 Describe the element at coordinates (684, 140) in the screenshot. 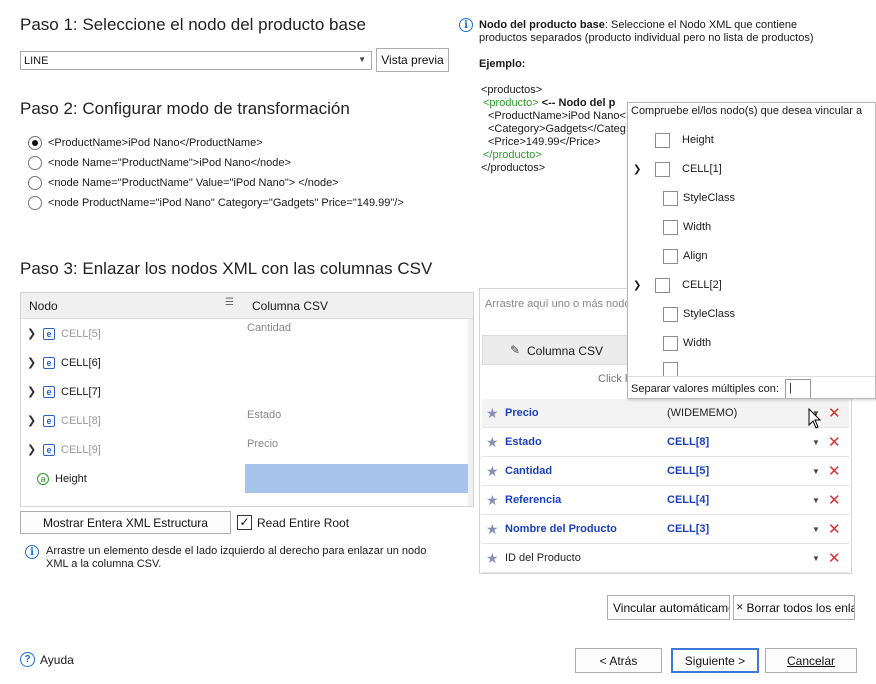

I see `popup-item: Height` at that location.